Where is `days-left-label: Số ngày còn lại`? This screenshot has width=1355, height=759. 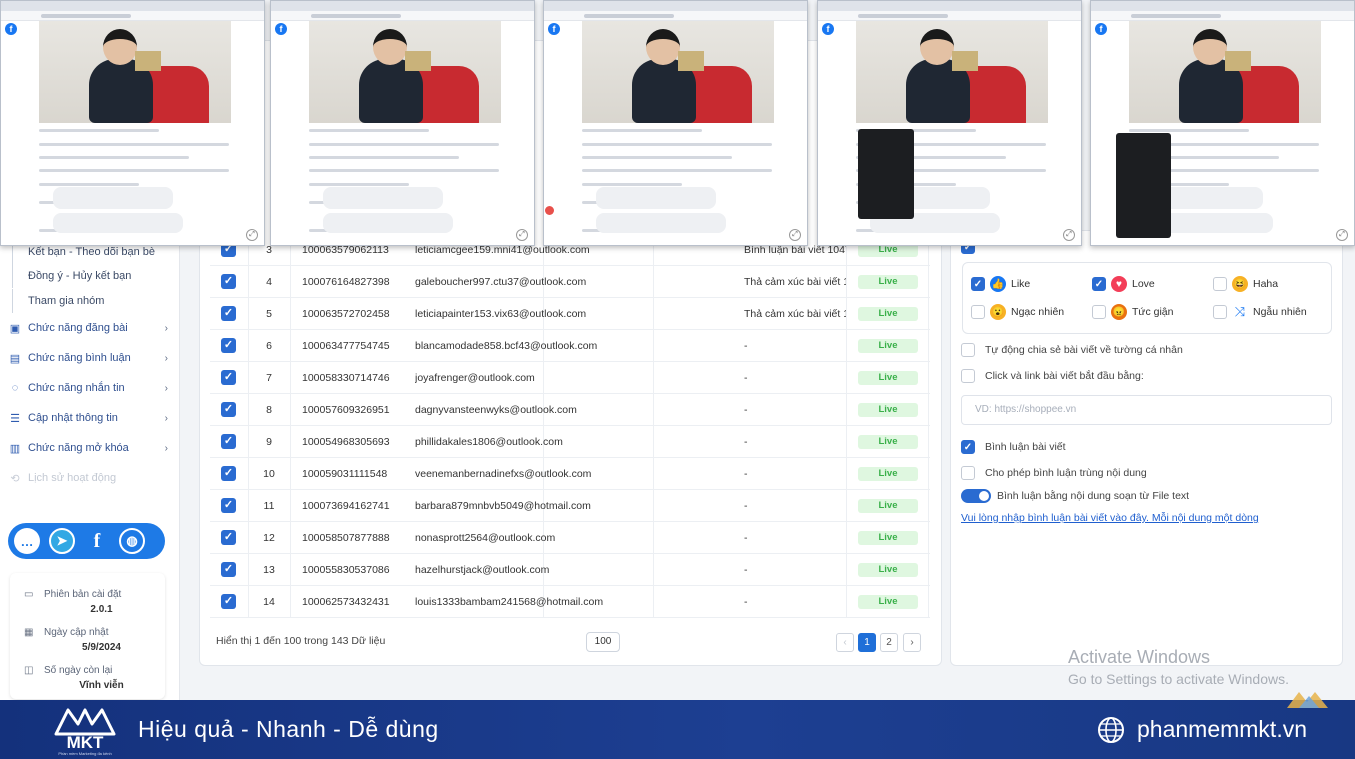
days-left-label: Số ngày còn lại is located at coordinates (78, 670).